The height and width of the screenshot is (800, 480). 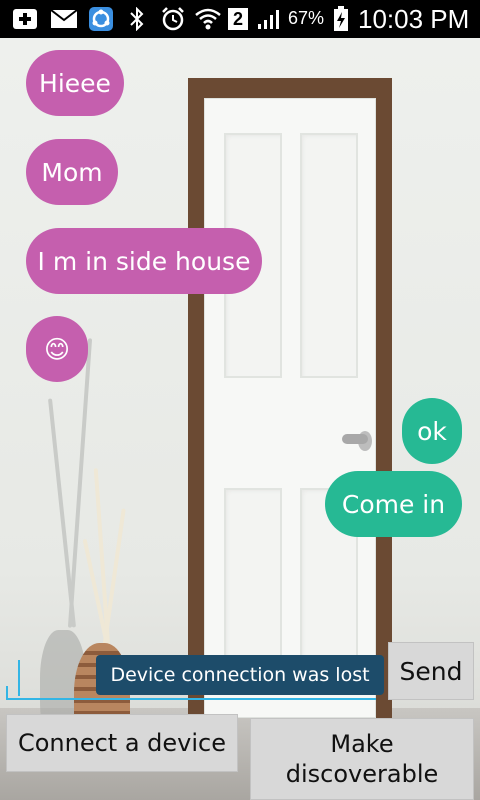 I want to click on message-text: Mom, so click(x=72, y=172).